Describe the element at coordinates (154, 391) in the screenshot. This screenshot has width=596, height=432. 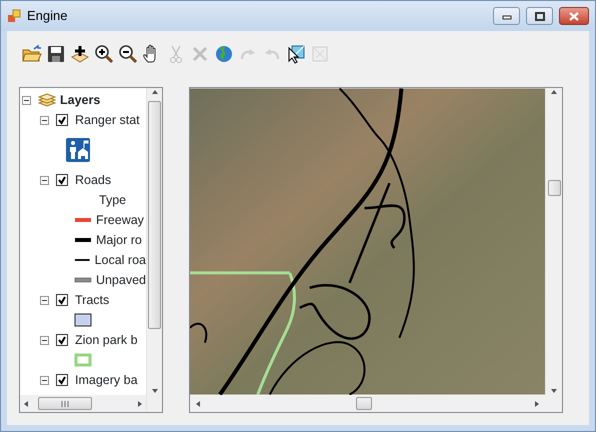
I see `scroll-down-icon` at that location.